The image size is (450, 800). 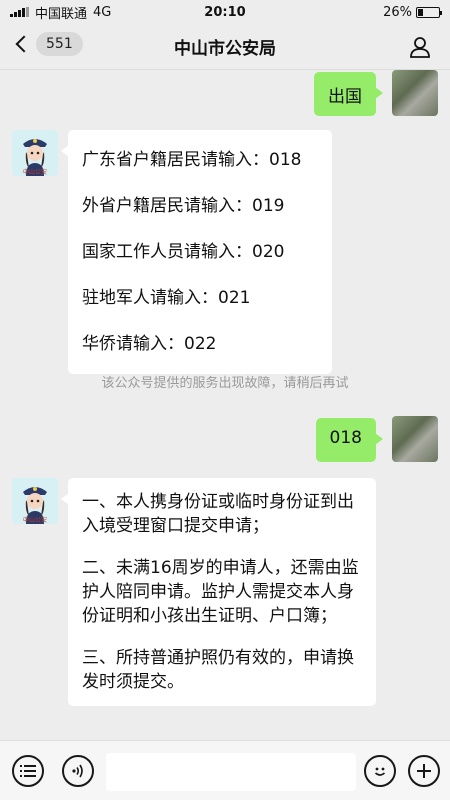 I want to click on option-line: 华侨请输入：022, so click(x=149, y=344).